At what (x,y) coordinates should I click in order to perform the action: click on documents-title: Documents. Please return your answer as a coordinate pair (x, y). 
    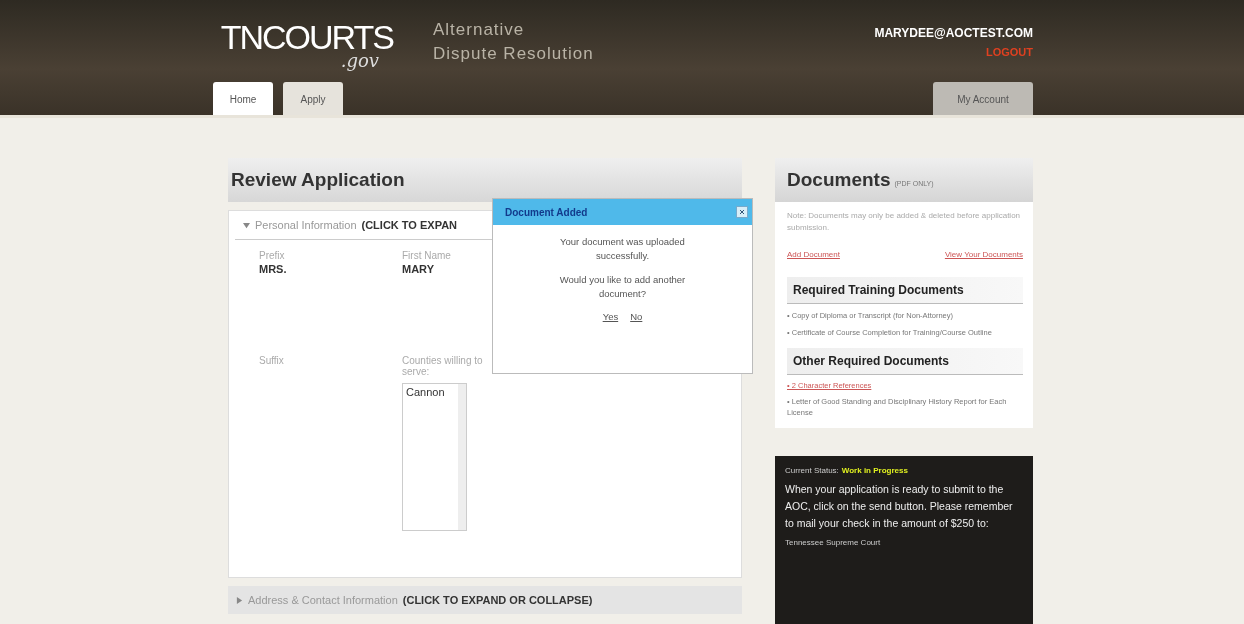
    Looking at the image, I should click on (839, 180).